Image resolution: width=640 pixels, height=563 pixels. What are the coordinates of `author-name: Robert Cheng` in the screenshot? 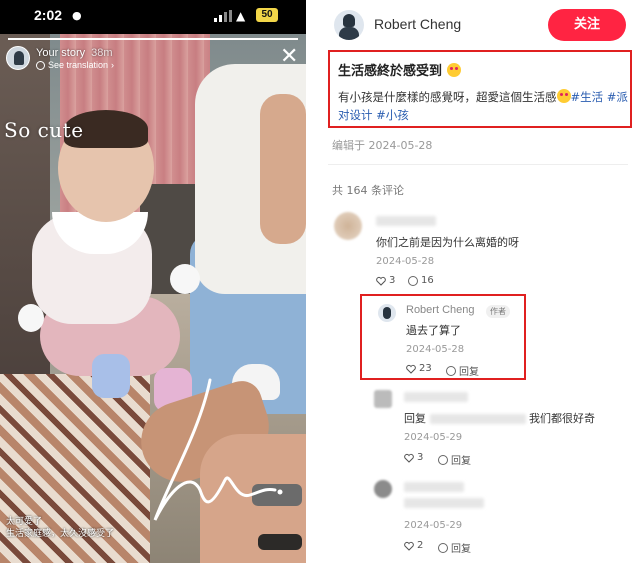 It's located at (417, 24).